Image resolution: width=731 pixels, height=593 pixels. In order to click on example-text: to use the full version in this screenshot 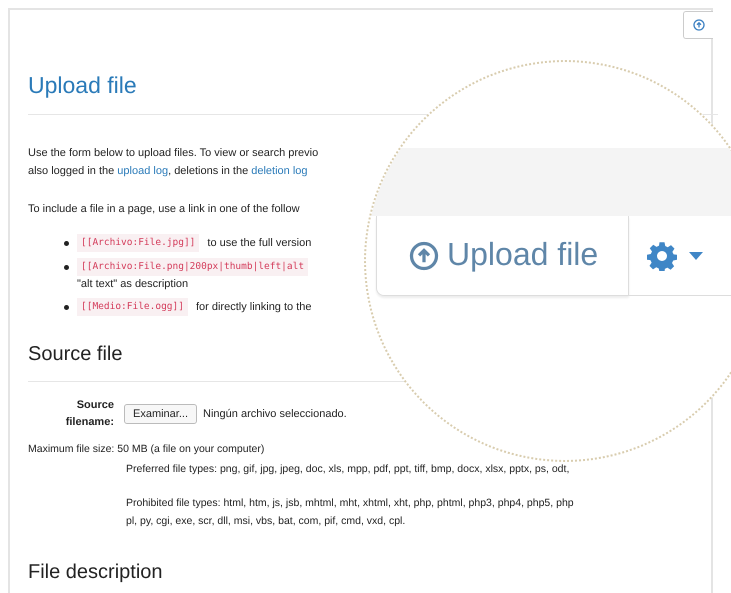, I will do `click(259, 243)`.